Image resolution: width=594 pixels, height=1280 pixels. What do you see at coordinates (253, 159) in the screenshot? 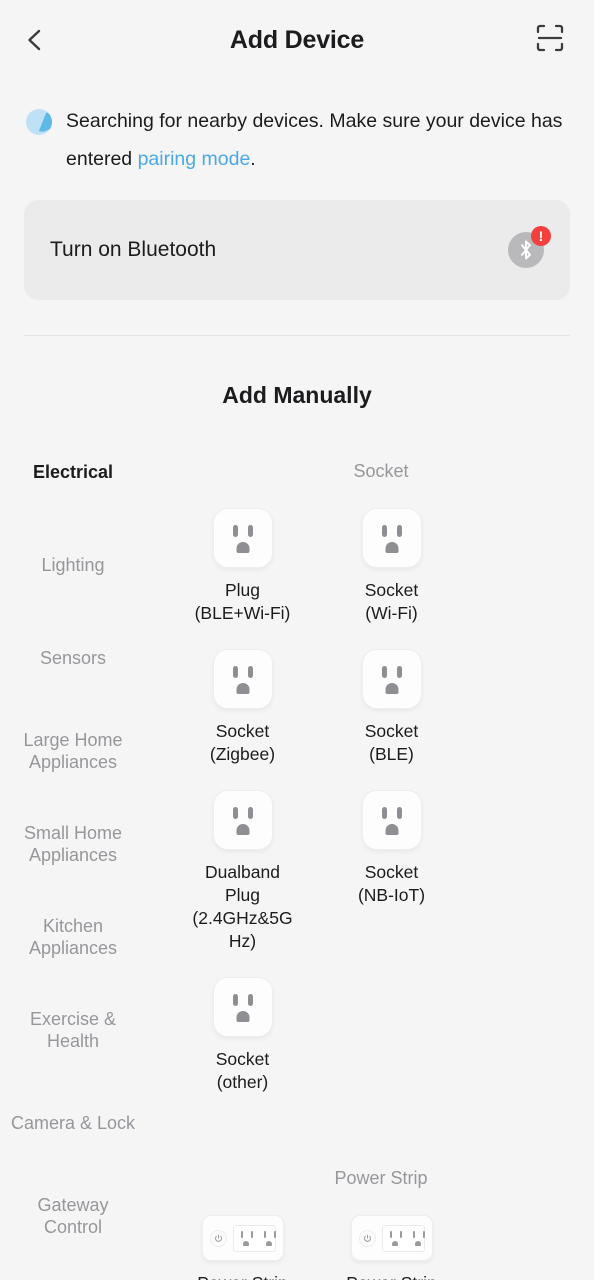
I see `searching-text-after: .` at bounding box center [253, 159].